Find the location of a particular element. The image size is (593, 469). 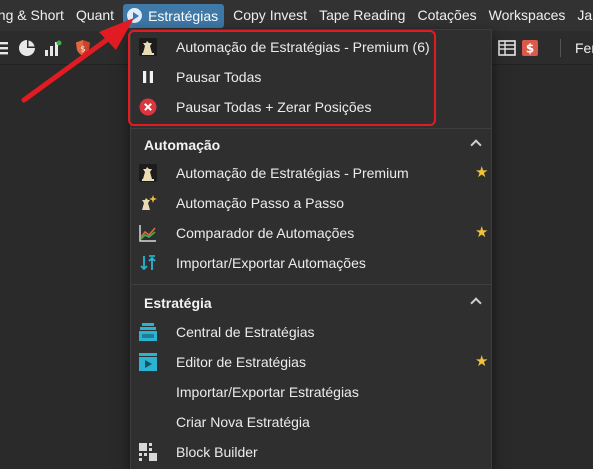

play-icon is located at coordinates (135, 15).